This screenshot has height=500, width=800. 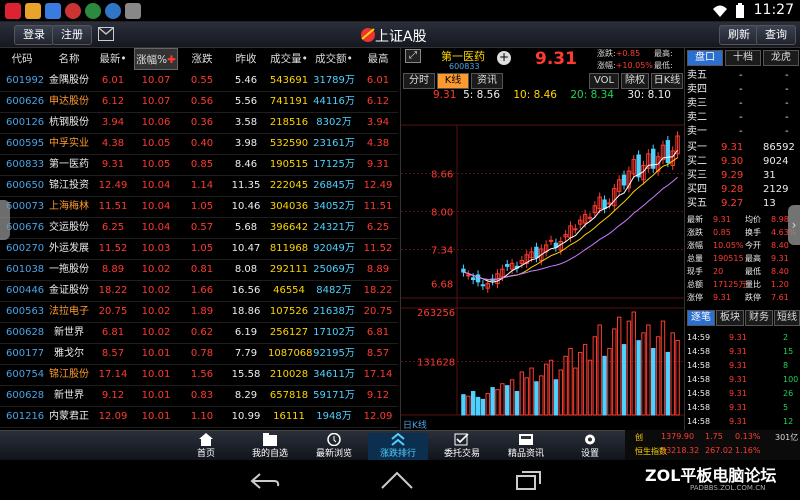 I want to click on stat-row: 涨幅 10.05% 今开 8.40, so click(x=742, y=245).